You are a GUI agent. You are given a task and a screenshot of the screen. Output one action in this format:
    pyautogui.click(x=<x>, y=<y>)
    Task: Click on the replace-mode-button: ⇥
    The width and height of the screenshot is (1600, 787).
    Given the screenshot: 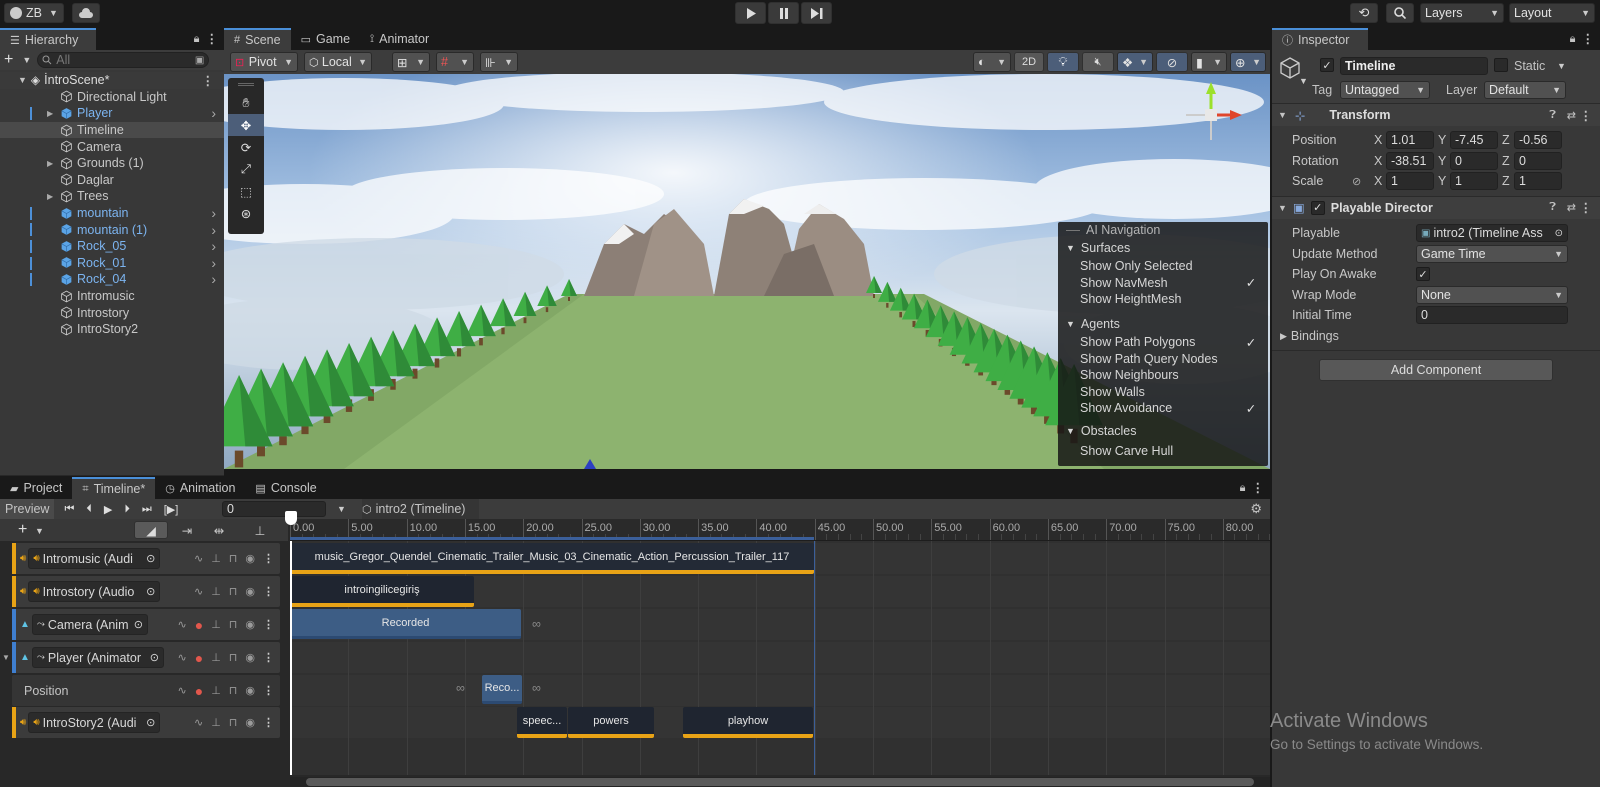 What is the action you would take?
    pyautogui.click(x=187, y=530)
    